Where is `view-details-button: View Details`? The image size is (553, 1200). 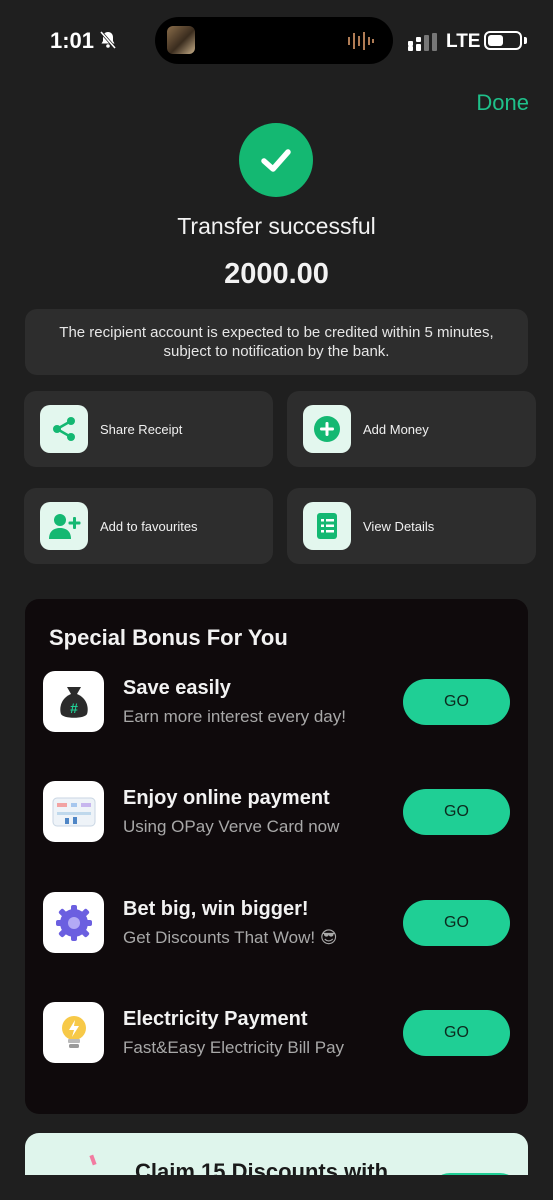 view-details-button: View Details is located at coordinates (411, 526).